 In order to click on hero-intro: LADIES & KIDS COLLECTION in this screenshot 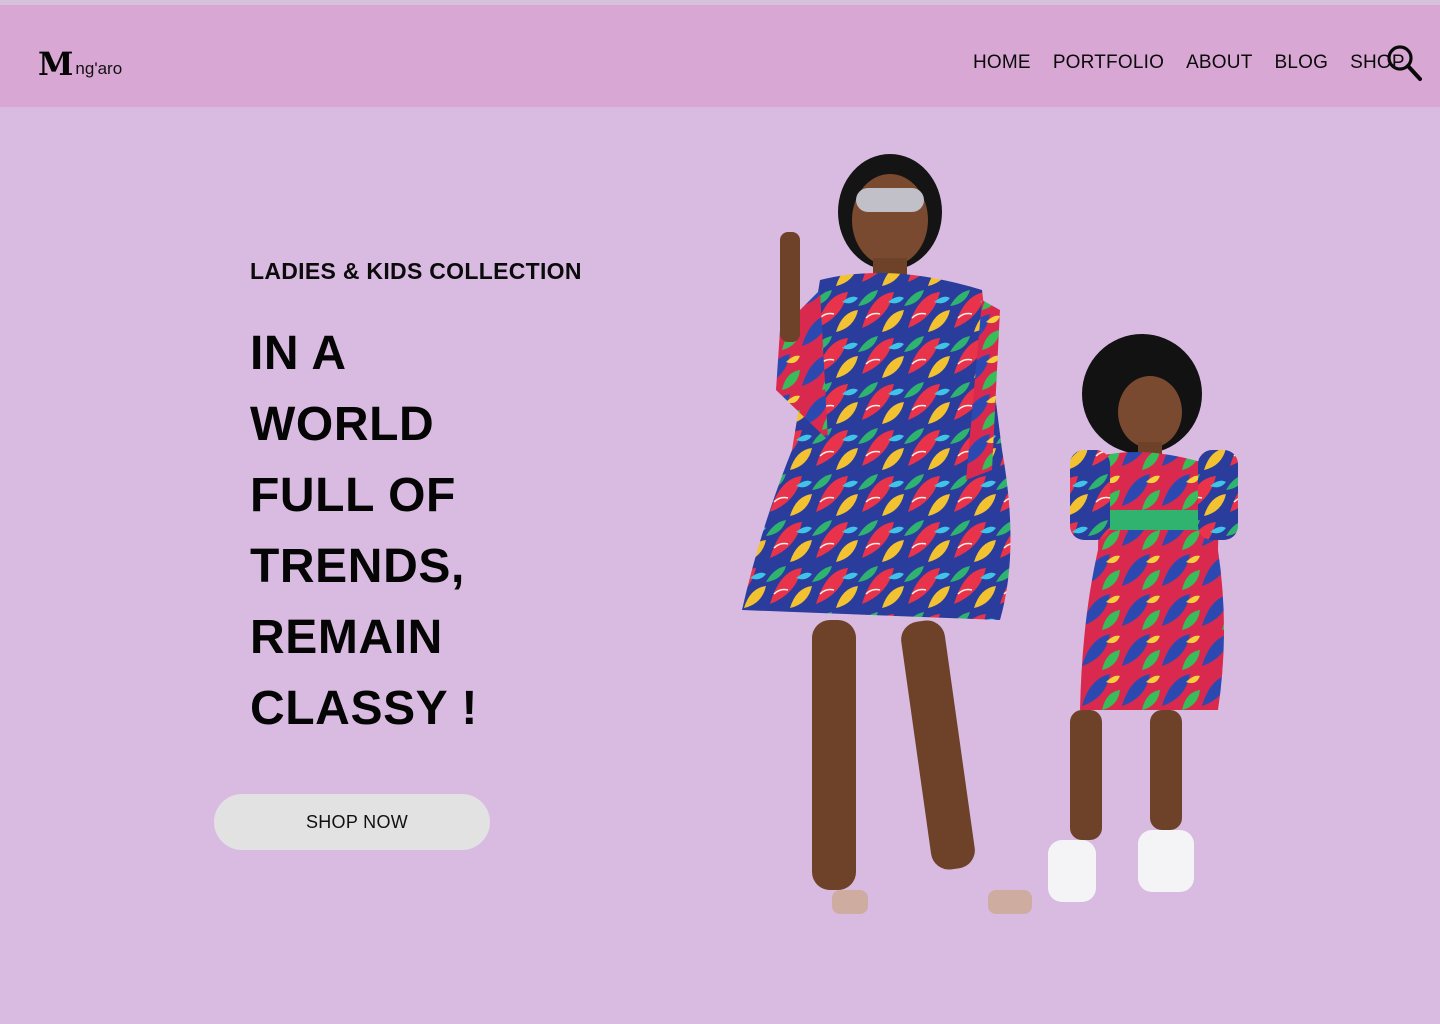, I will do `click(416, 271)`.